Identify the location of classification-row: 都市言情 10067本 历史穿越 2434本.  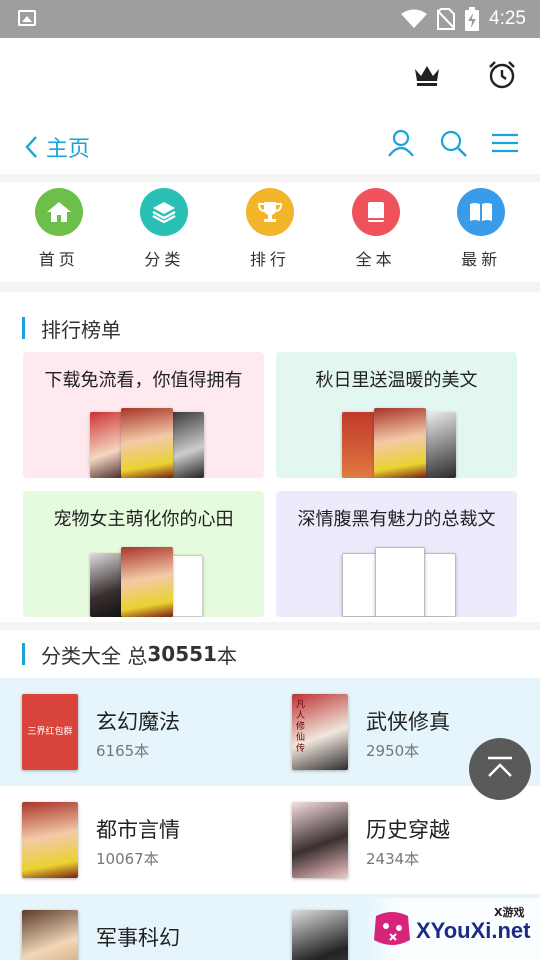
(270, 840).